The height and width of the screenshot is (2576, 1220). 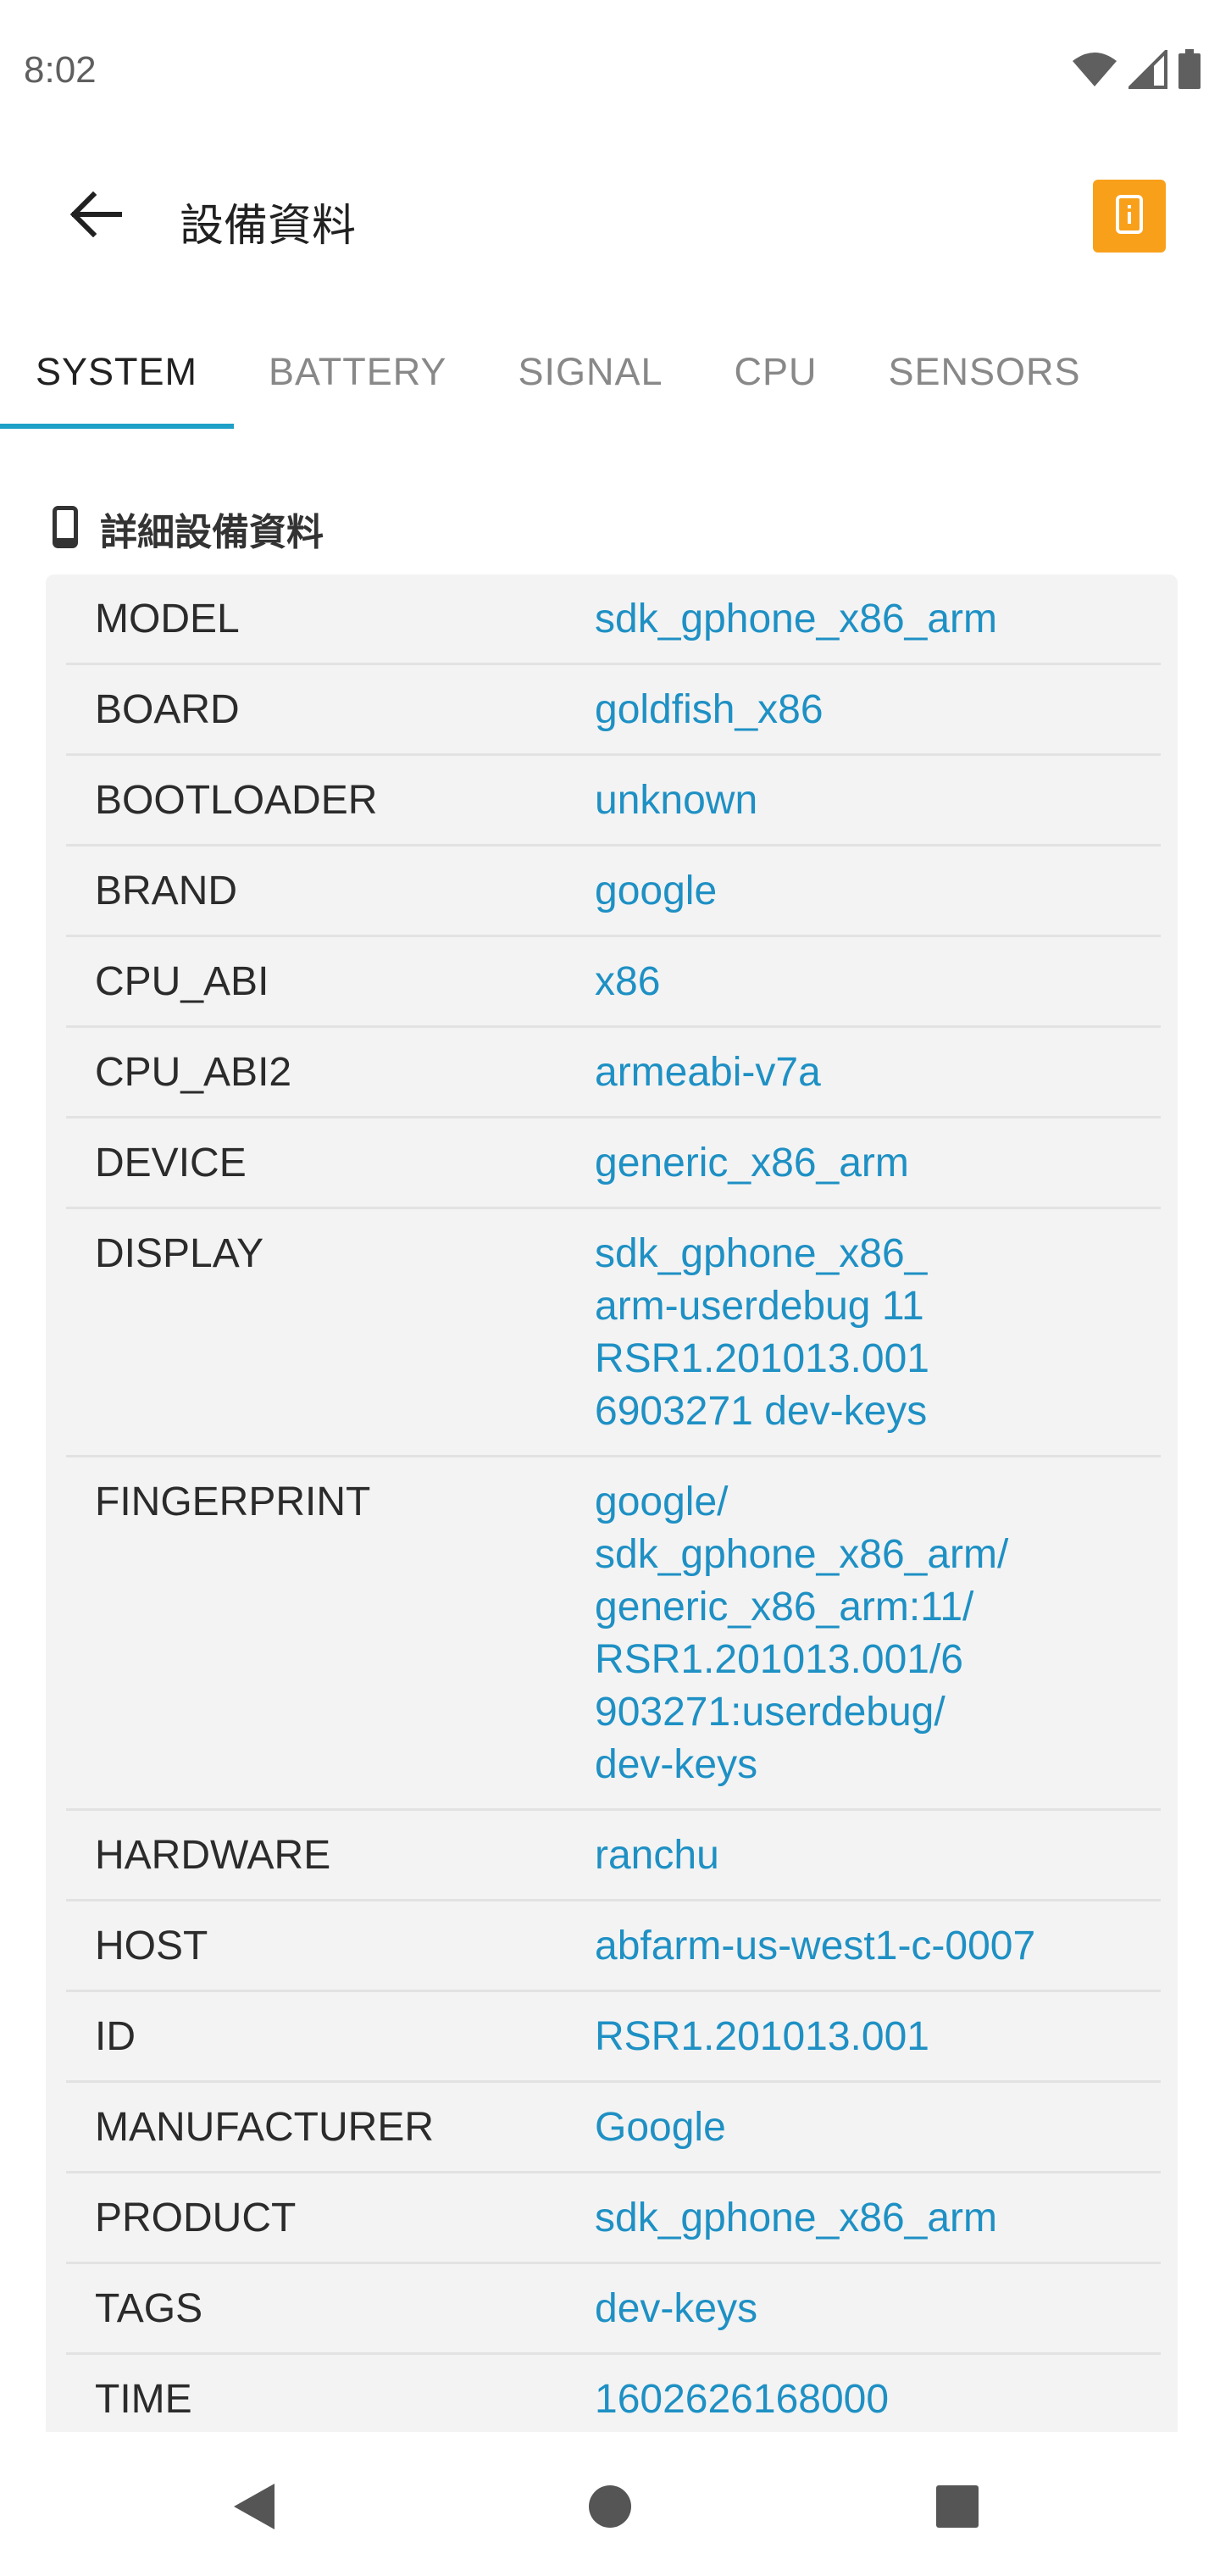 I want to click on detail-key: FINGERPRINT, so click(x=233, y=1502).